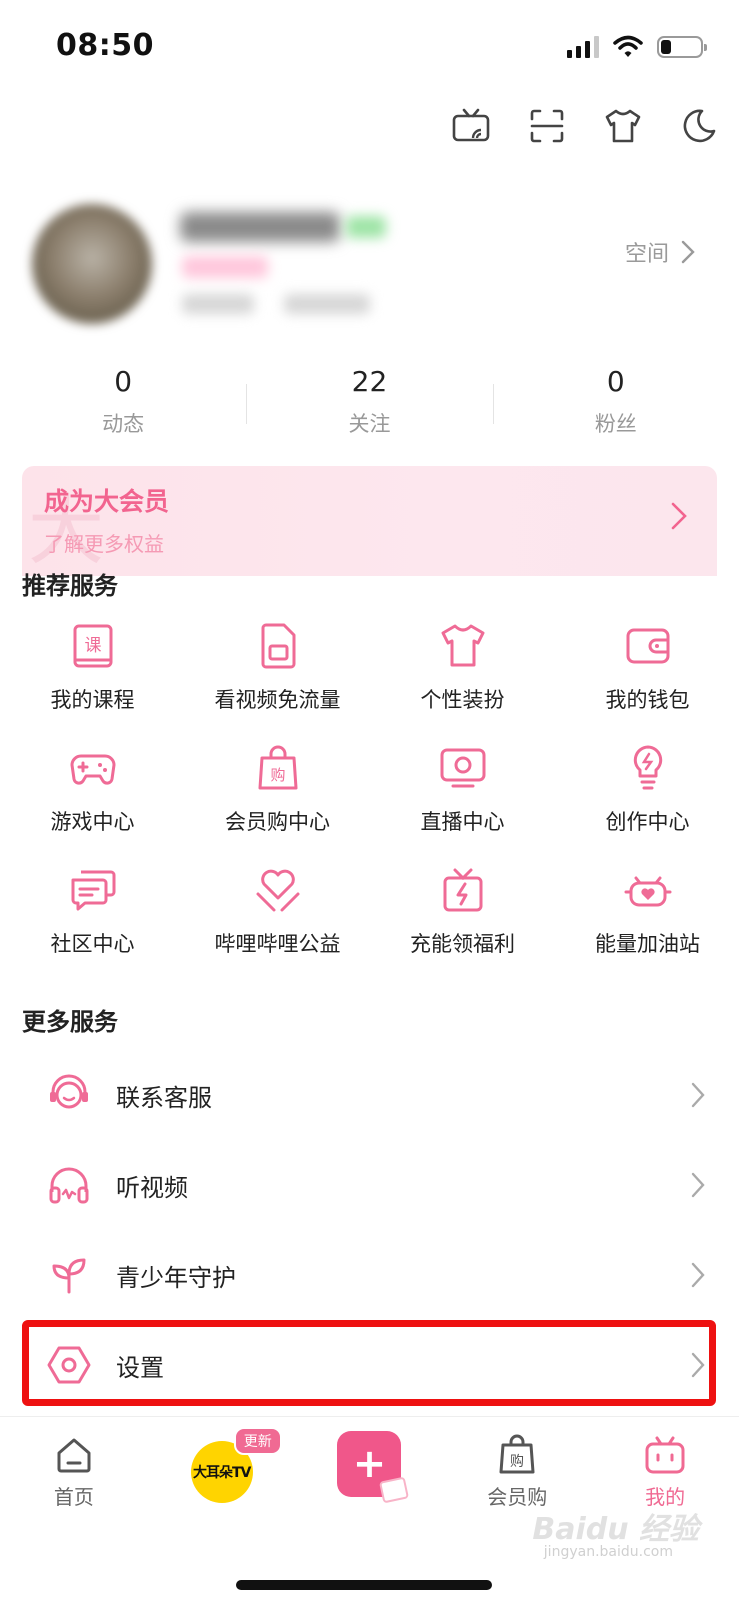 This screenshot has height=1600, width=739. I want to click on profile-stats: 0 动态 22 关注 0 粉丝, so click(369, 404).